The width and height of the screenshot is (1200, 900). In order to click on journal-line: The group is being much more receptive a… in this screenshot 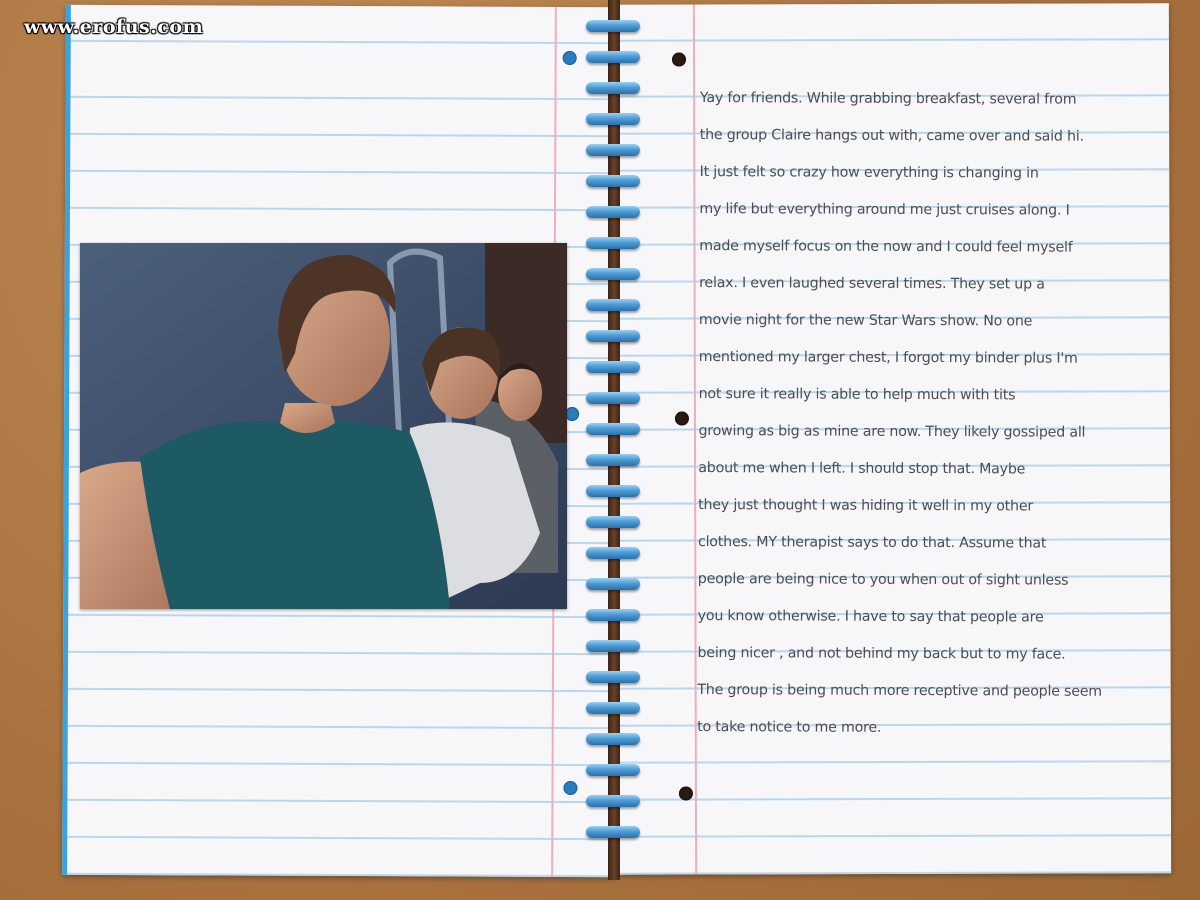, I will do `click(899, 690)`.